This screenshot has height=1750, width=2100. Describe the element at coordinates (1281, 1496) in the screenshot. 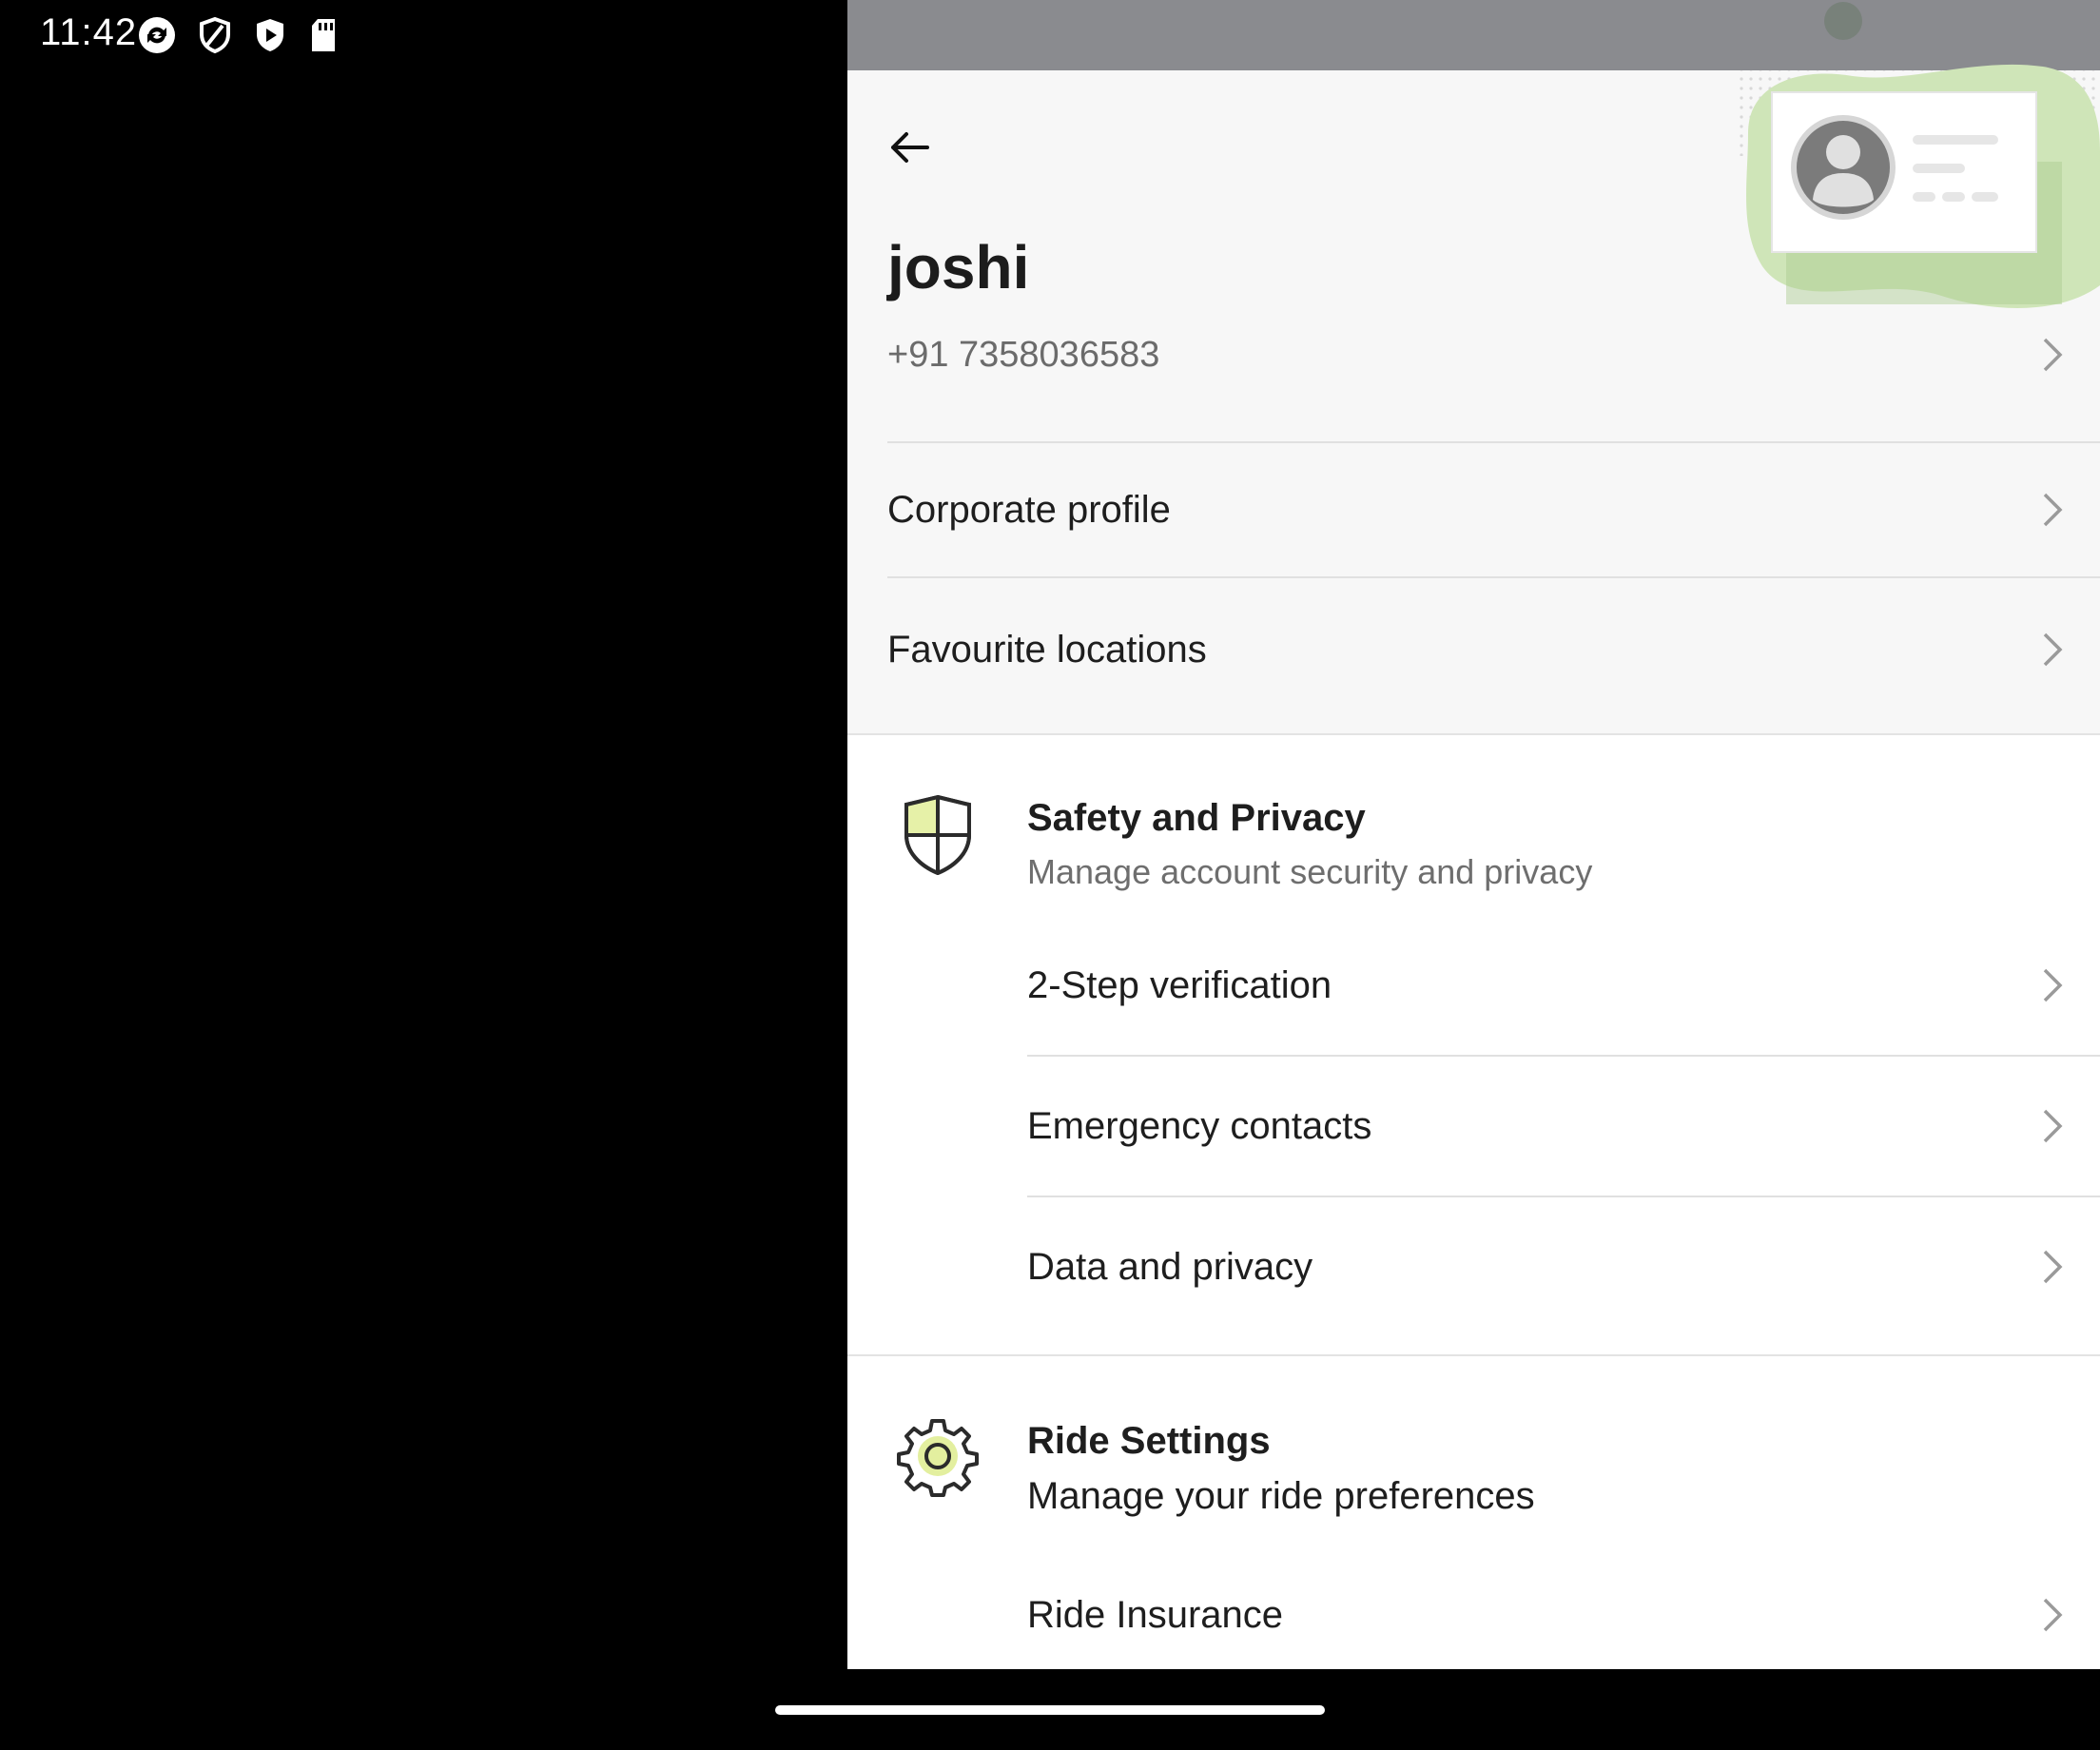

I see `ride-settings-subtitle: Manage your ride preferences` at that location.